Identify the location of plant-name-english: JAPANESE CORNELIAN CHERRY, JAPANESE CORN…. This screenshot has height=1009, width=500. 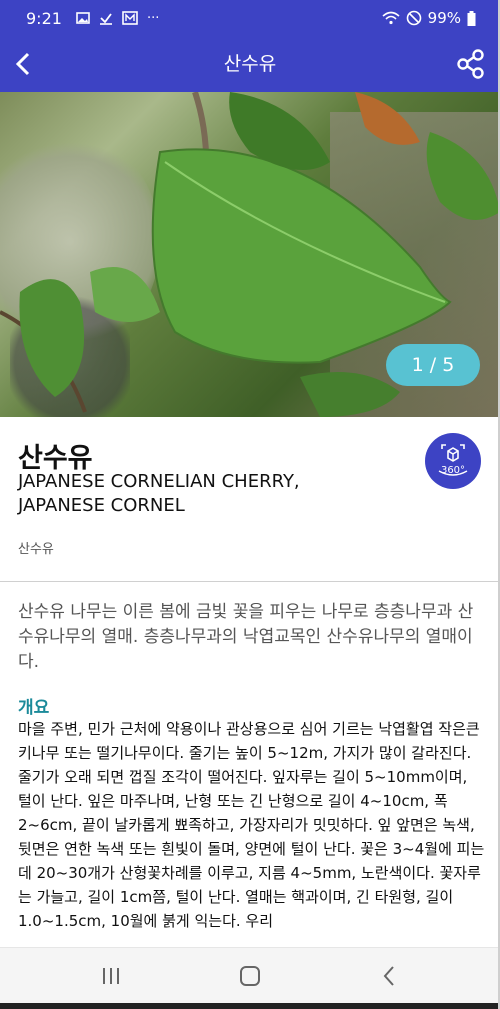
(198, 494).